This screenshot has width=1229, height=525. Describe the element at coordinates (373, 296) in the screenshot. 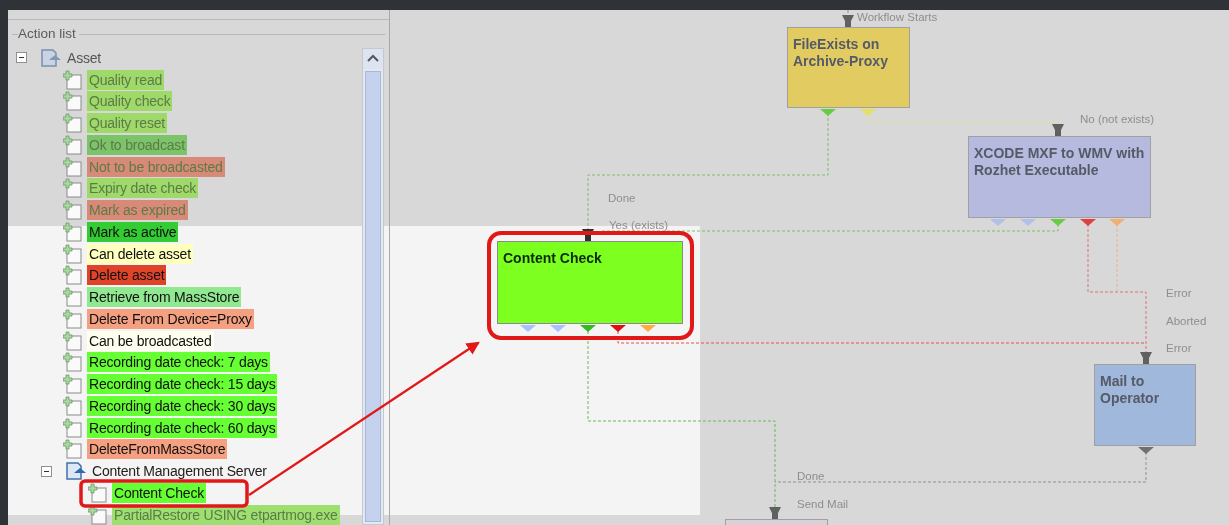

I see `scrollbar-thumb` at that location.